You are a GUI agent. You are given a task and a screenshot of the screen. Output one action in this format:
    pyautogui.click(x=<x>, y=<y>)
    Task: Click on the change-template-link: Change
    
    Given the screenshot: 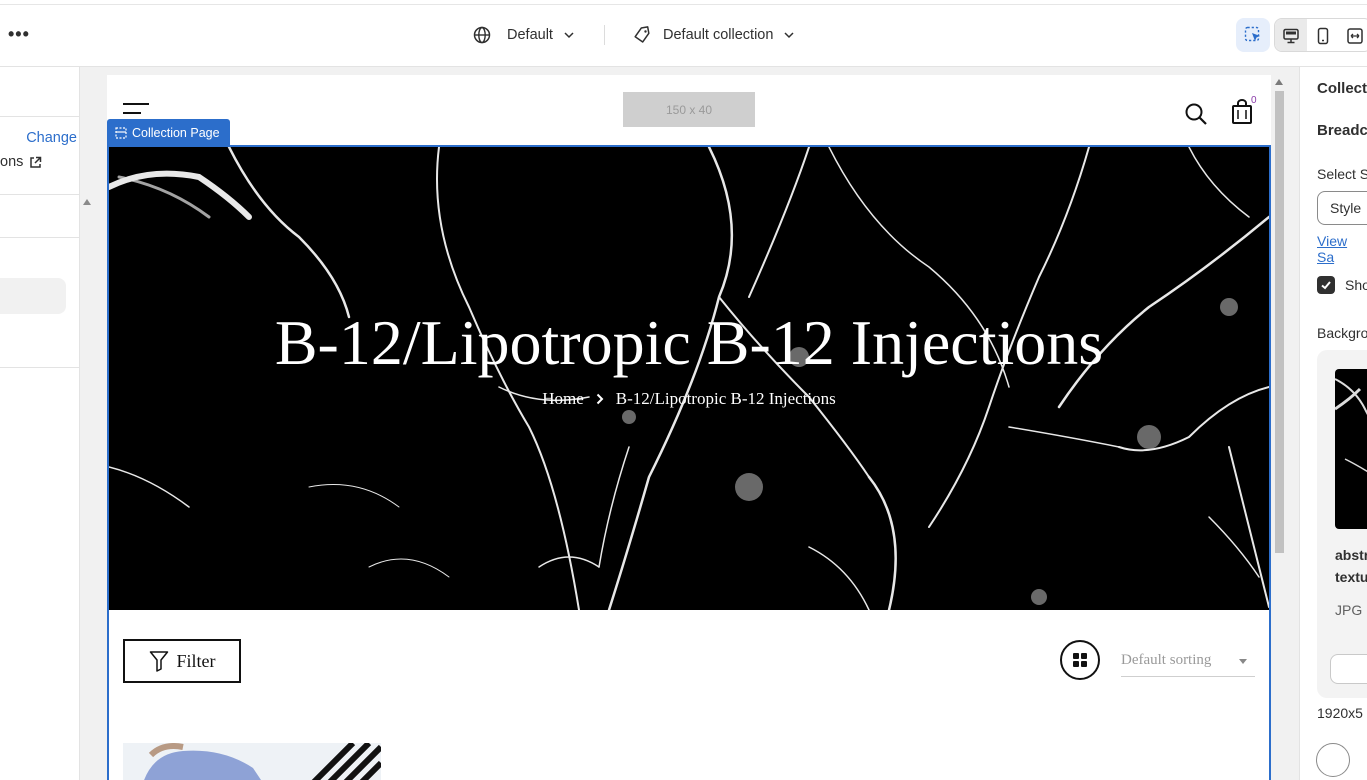 What is the action you would take?
    pyautogui.click(x=51, y=138)
    